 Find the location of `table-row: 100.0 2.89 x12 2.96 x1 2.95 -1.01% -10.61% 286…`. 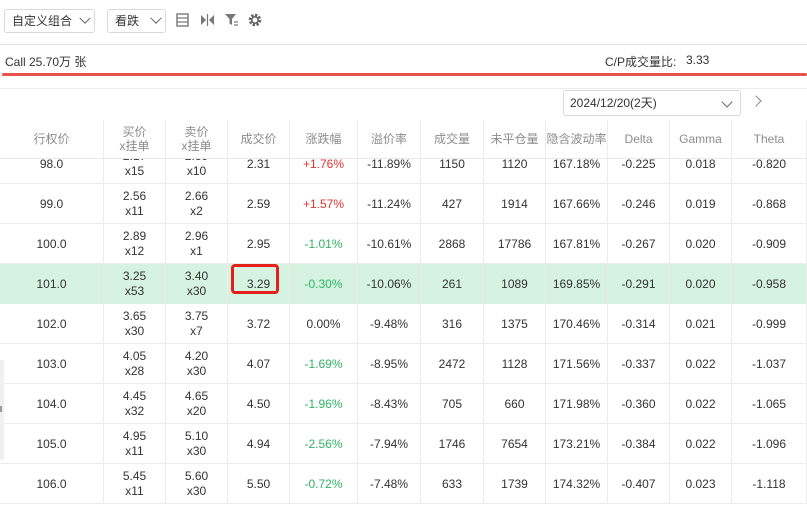

table-row: 100.0 2.89 x12 2.96 x1 2.95 -1.01% -10.61% 286… is located at coordinates (403, 244).